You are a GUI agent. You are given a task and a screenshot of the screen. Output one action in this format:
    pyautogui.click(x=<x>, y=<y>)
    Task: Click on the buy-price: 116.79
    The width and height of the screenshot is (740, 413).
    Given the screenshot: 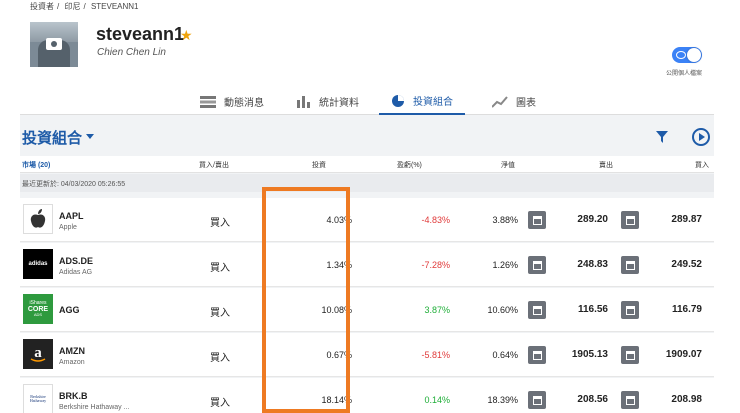 What is the action you would take?
    pyautogui.click(x=686, y=309)
    